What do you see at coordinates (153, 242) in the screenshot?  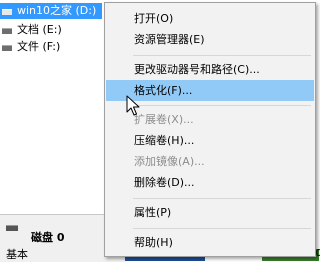 I see `menu-item-label: 帮助(H)` at bounding box center [153, 242].